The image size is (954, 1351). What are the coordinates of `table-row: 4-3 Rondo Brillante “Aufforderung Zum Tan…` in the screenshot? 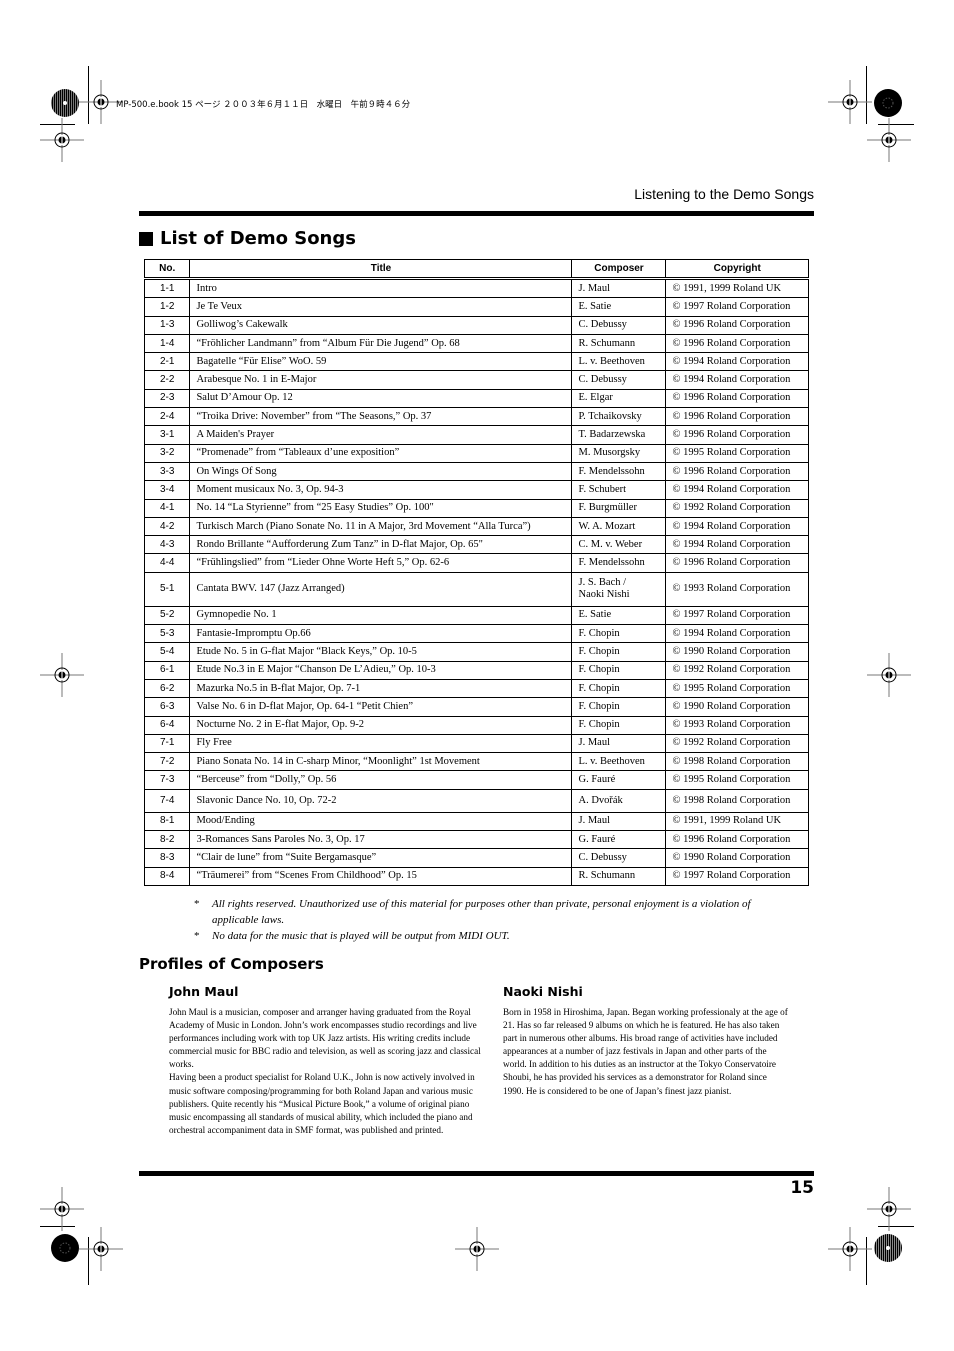 It's located at (476, 545).